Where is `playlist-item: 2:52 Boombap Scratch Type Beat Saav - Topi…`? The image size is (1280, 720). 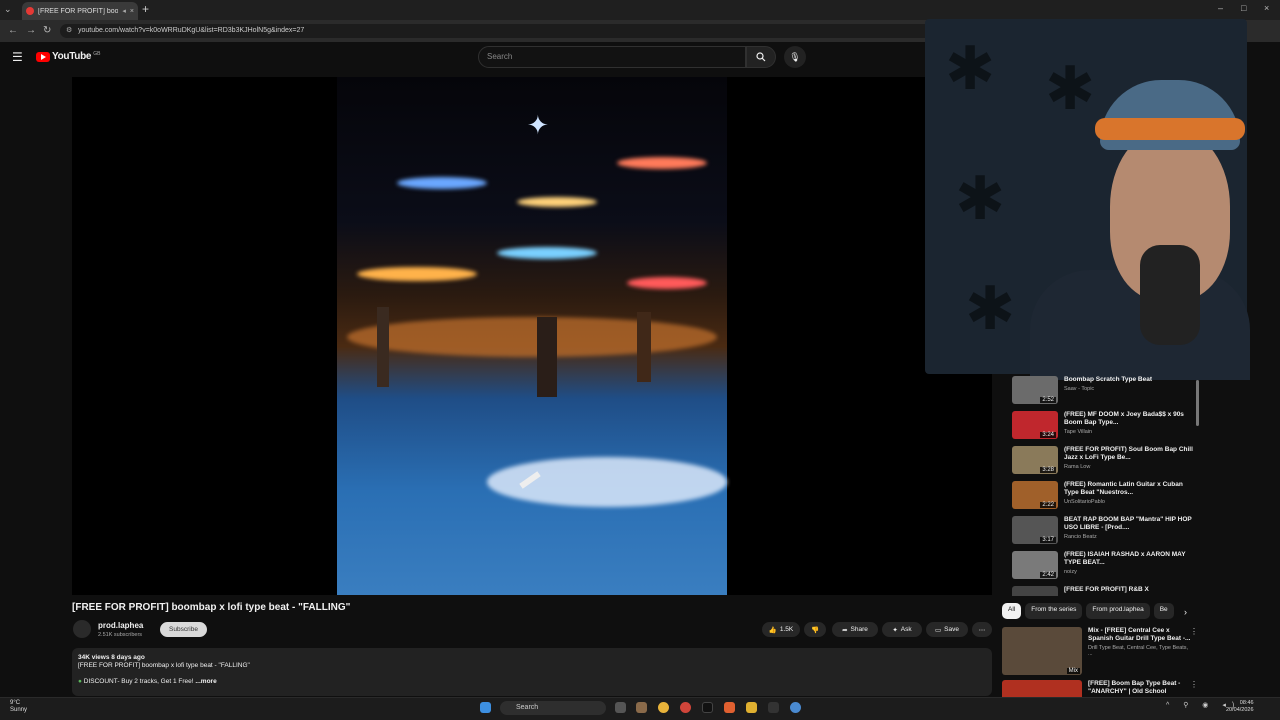
playlist-item: 2:52 Boombap Scratch Type Beat Saav - Topi… is located at coordinates (1101, 393).